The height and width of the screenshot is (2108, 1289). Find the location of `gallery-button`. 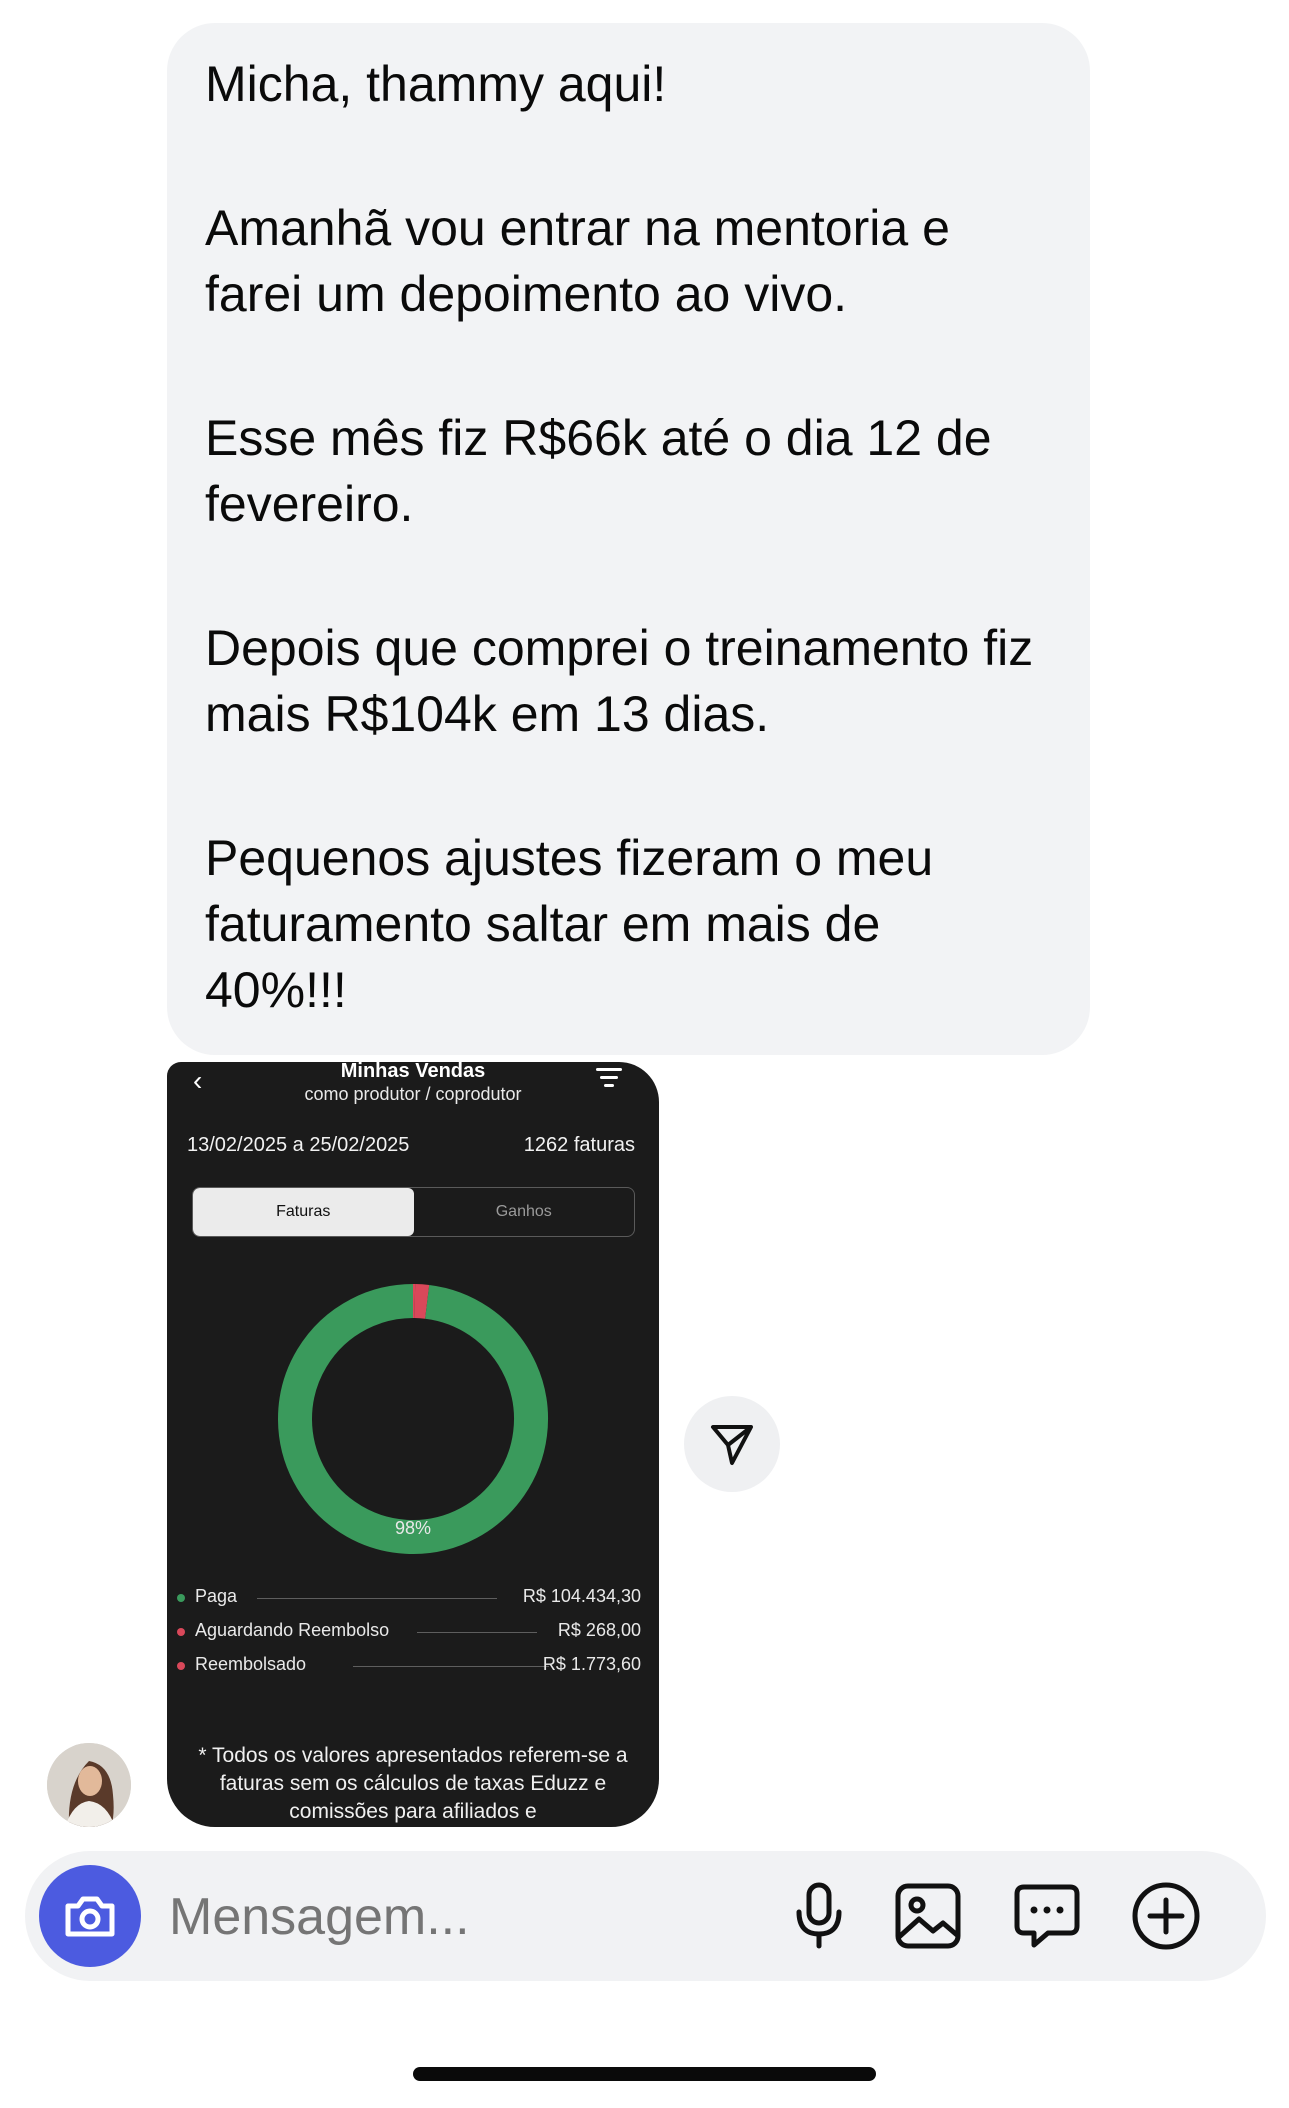

gallery-button is located at coordinates (928, 1916).